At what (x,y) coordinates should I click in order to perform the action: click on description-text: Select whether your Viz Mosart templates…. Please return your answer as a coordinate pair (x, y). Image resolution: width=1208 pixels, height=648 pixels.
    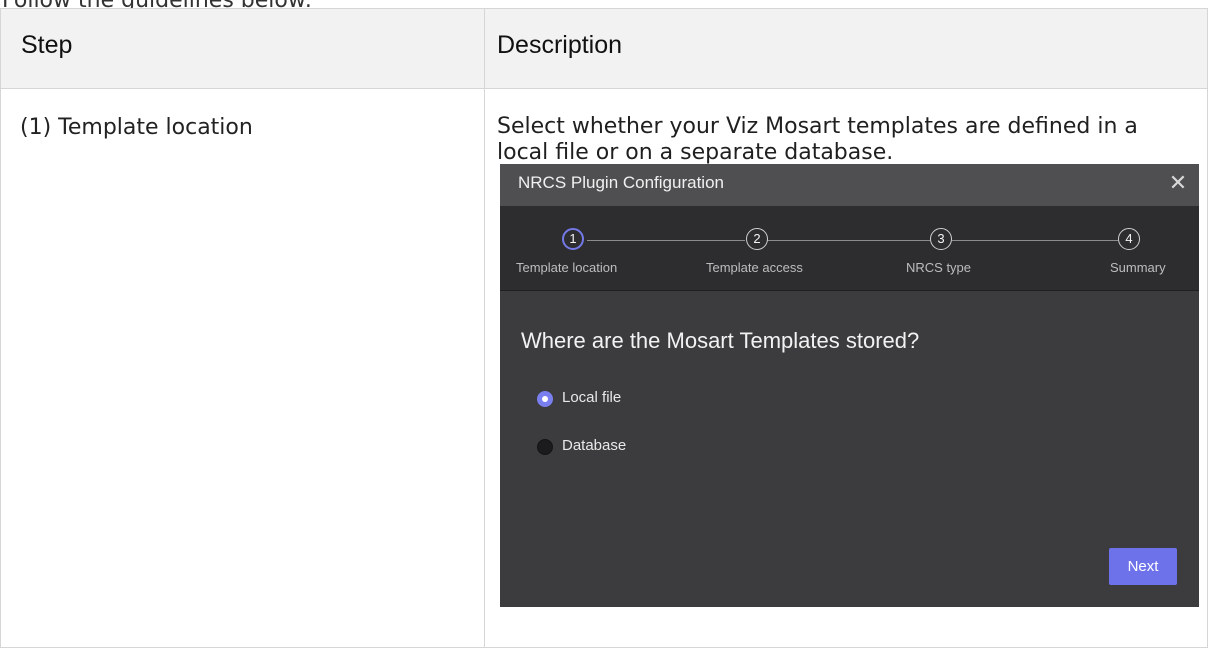
    Looking at the image, I should click on (817, 139).